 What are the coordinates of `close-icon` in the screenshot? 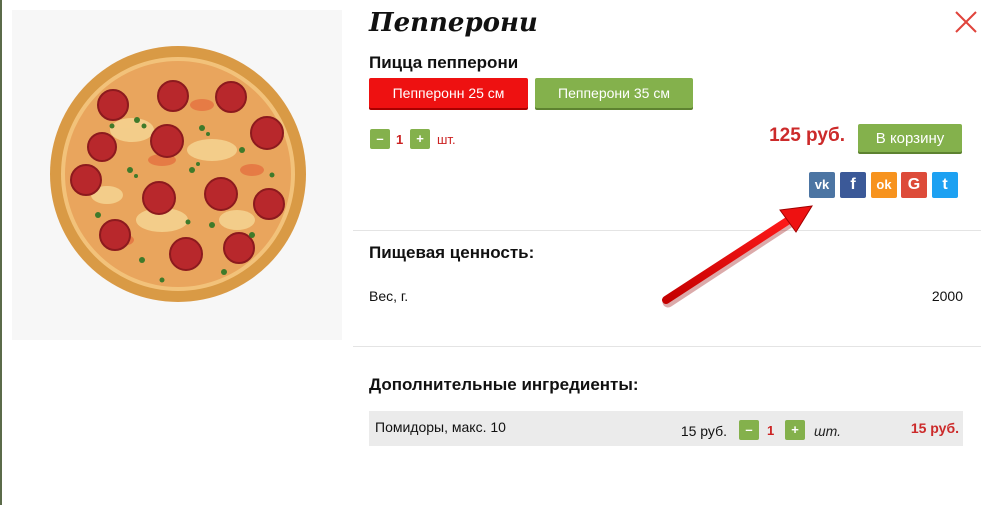 It's located at (966, 22).